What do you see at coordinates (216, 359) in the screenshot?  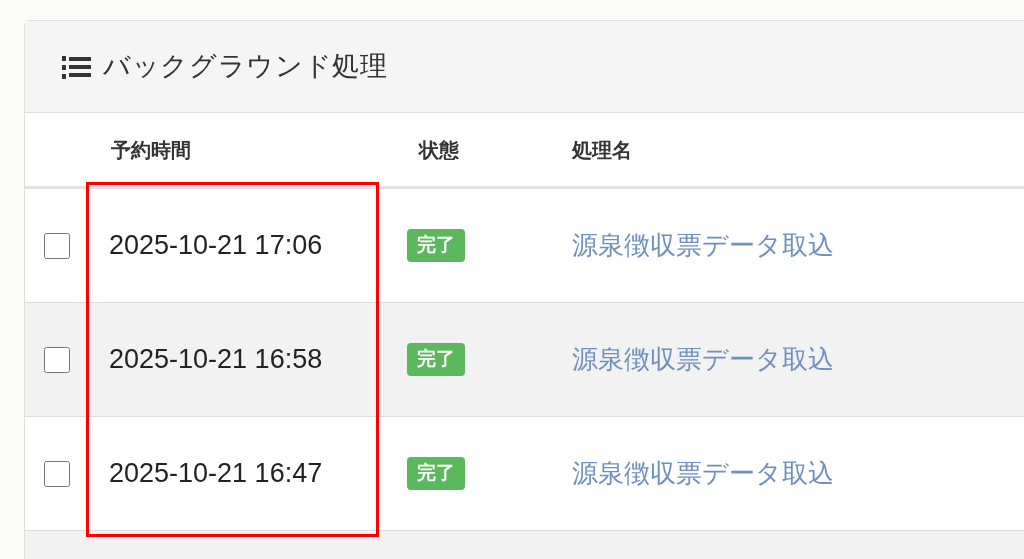 I see `scheduled-time: 2025-10-21 16:58` at bounding box center [216, 359].